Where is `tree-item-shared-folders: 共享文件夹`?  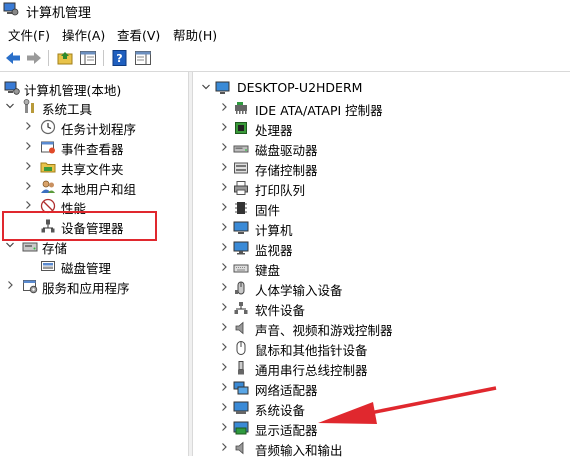 tree-item-shared-folders: 共享文件夹 is located at coordinates (94, 167).